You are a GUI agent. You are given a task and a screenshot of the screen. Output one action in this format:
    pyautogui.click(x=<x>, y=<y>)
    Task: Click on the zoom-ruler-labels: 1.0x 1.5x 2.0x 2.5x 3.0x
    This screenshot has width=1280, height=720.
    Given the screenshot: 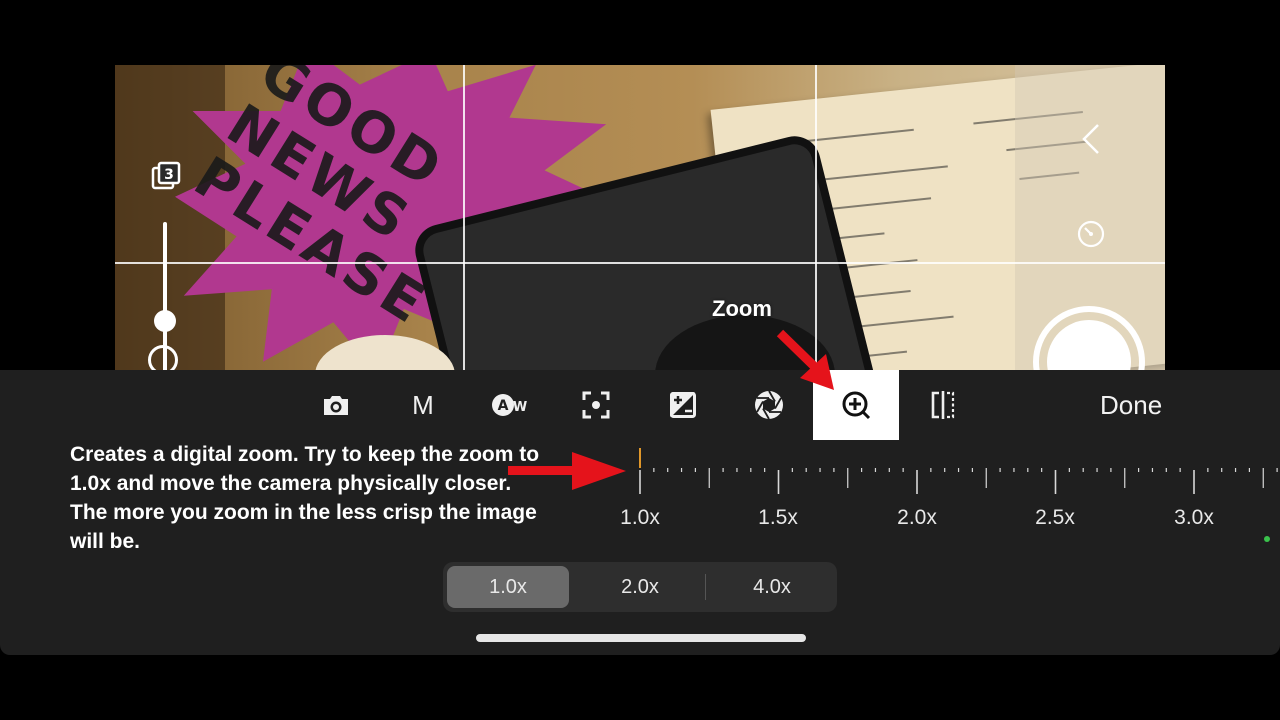 What is the action you would take?
    pyautogui.click(x=640, y=521)
    